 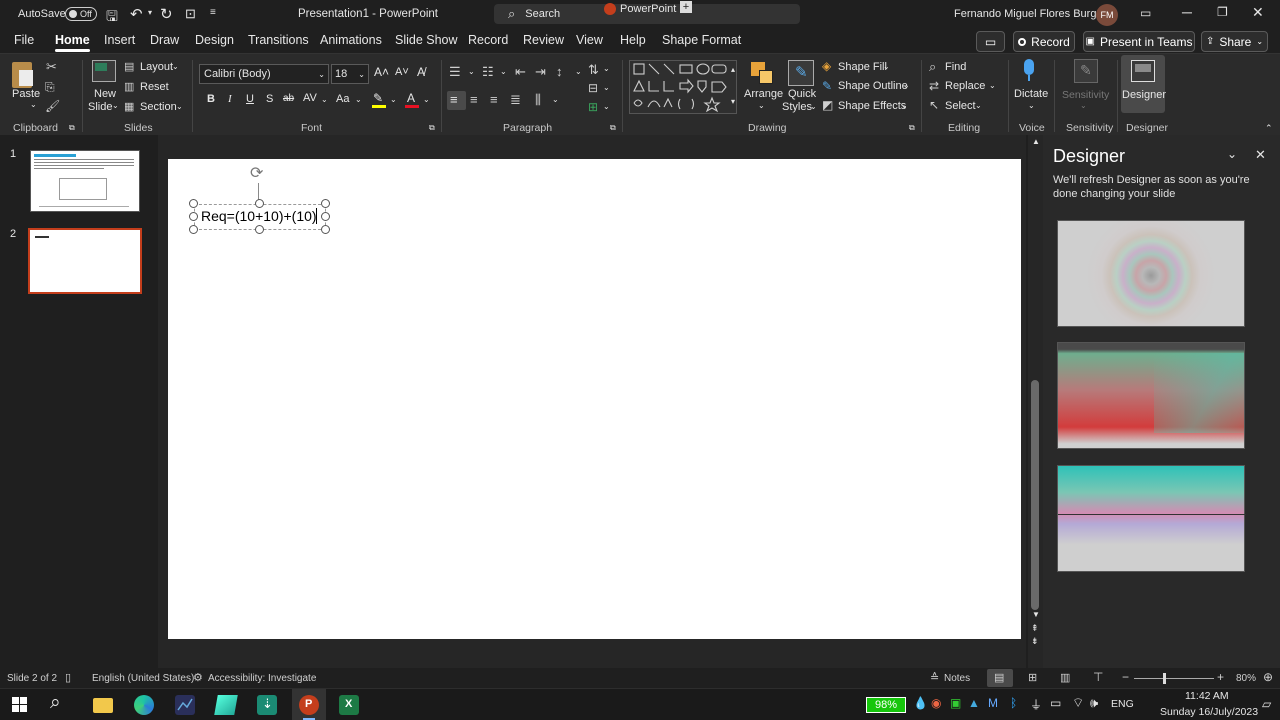 I want to click on undo-icon: ↶, so click(x=136, y=14).